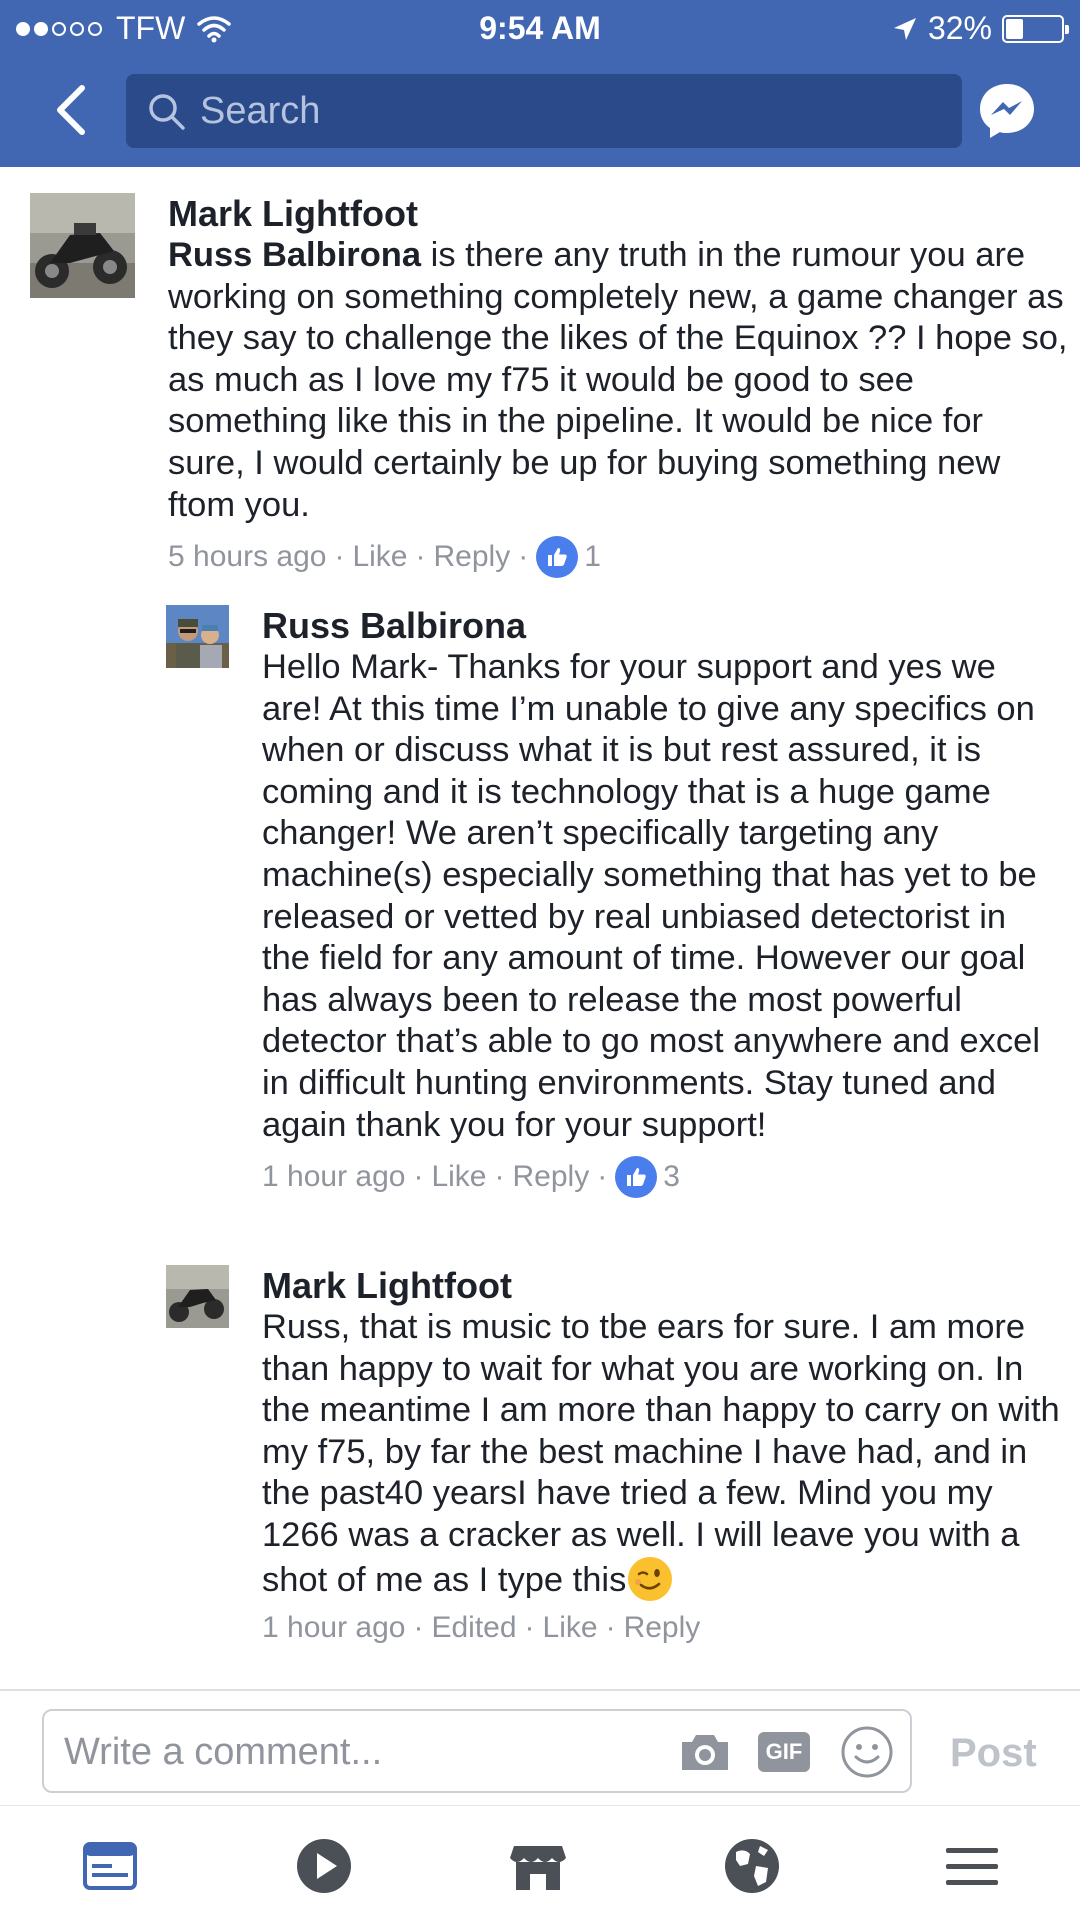 This screenshot has width=1080, height=1920. What do you see at coordinates (247, 557) in the screenshot?
I see `comment-time: 5 hours ago` at bounding box center [247, 557].